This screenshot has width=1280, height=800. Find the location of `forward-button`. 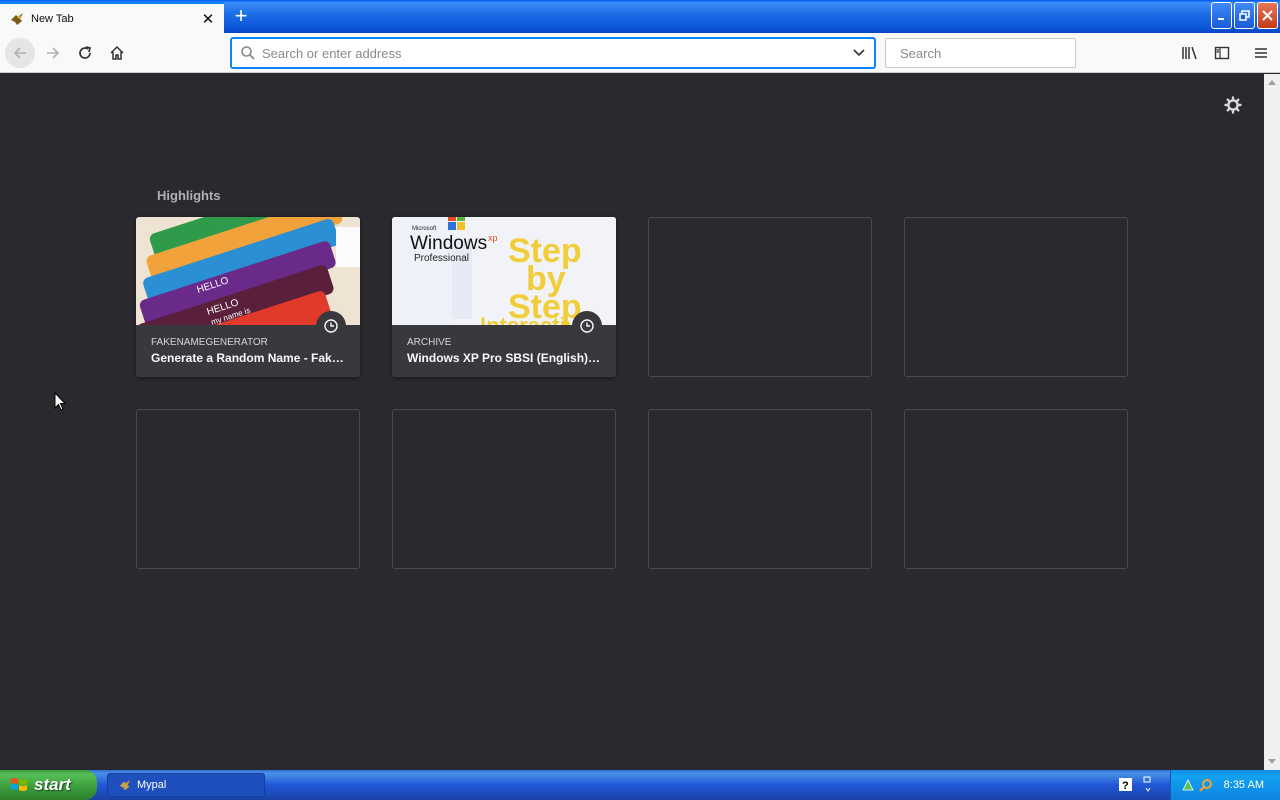

forward-button is located at coordinates (53, 53).